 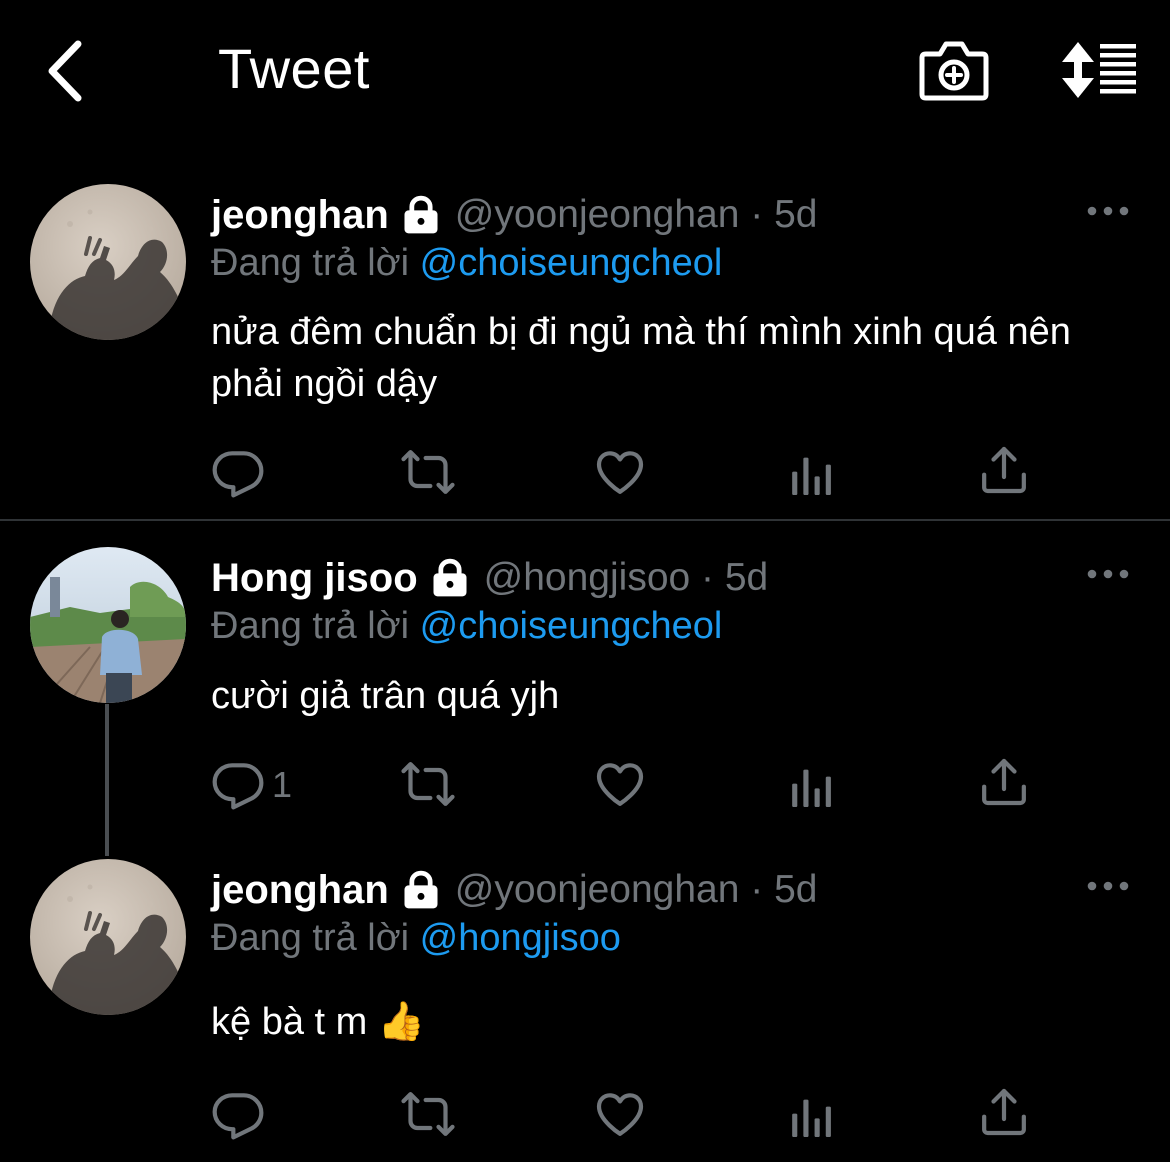 I want to click on lock-icon, so click(x=421, y=890).